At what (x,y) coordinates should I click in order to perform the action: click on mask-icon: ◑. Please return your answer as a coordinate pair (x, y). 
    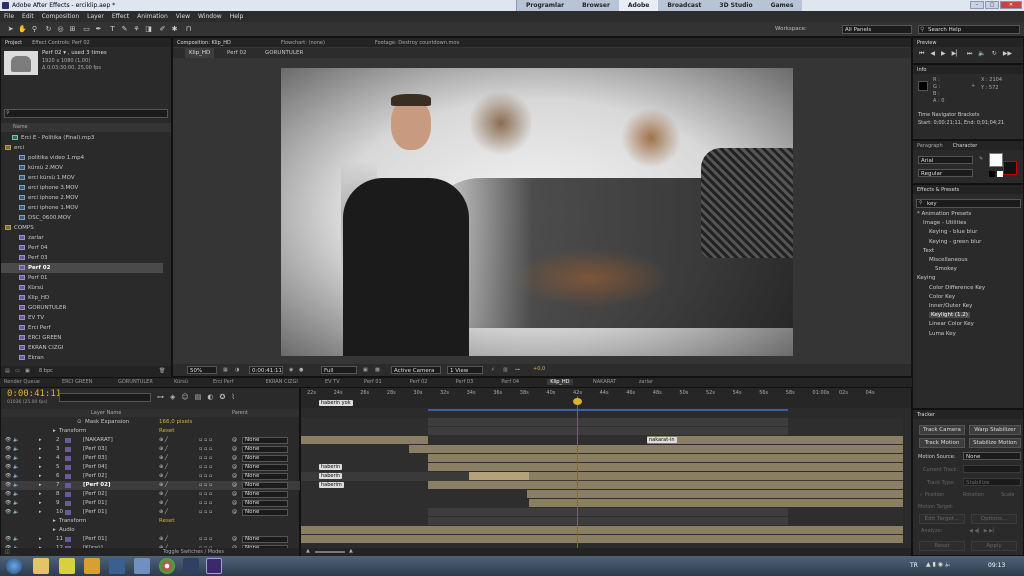
    Looking at the image, I should click on (237, 370).